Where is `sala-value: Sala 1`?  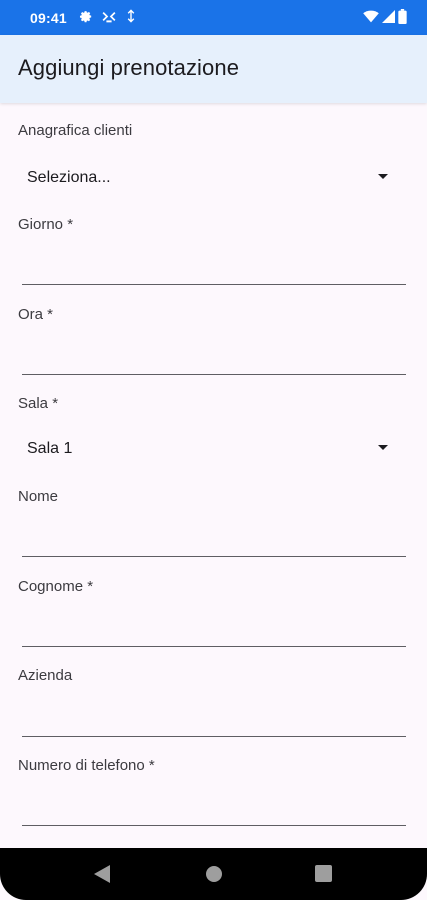
sala-value: Sala 1 is located at coordinates (50, 448).